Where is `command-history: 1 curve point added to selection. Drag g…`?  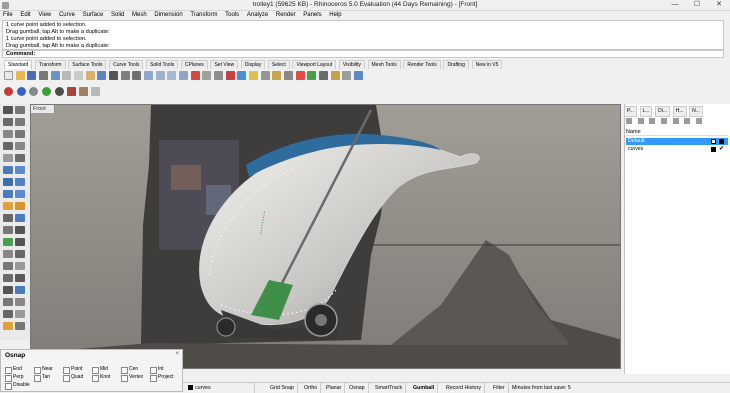 command-history: 1 curve point added to selection. Drag g… is located at coordinates (363, 35).